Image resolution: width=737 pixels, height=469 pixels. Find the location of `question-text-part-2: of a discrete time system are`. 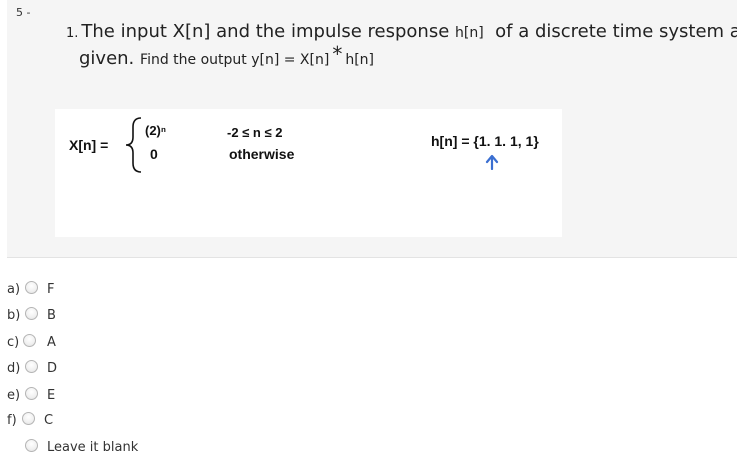

question-text-part-2: of a discrete time system are is located at coordinates (616, 31).